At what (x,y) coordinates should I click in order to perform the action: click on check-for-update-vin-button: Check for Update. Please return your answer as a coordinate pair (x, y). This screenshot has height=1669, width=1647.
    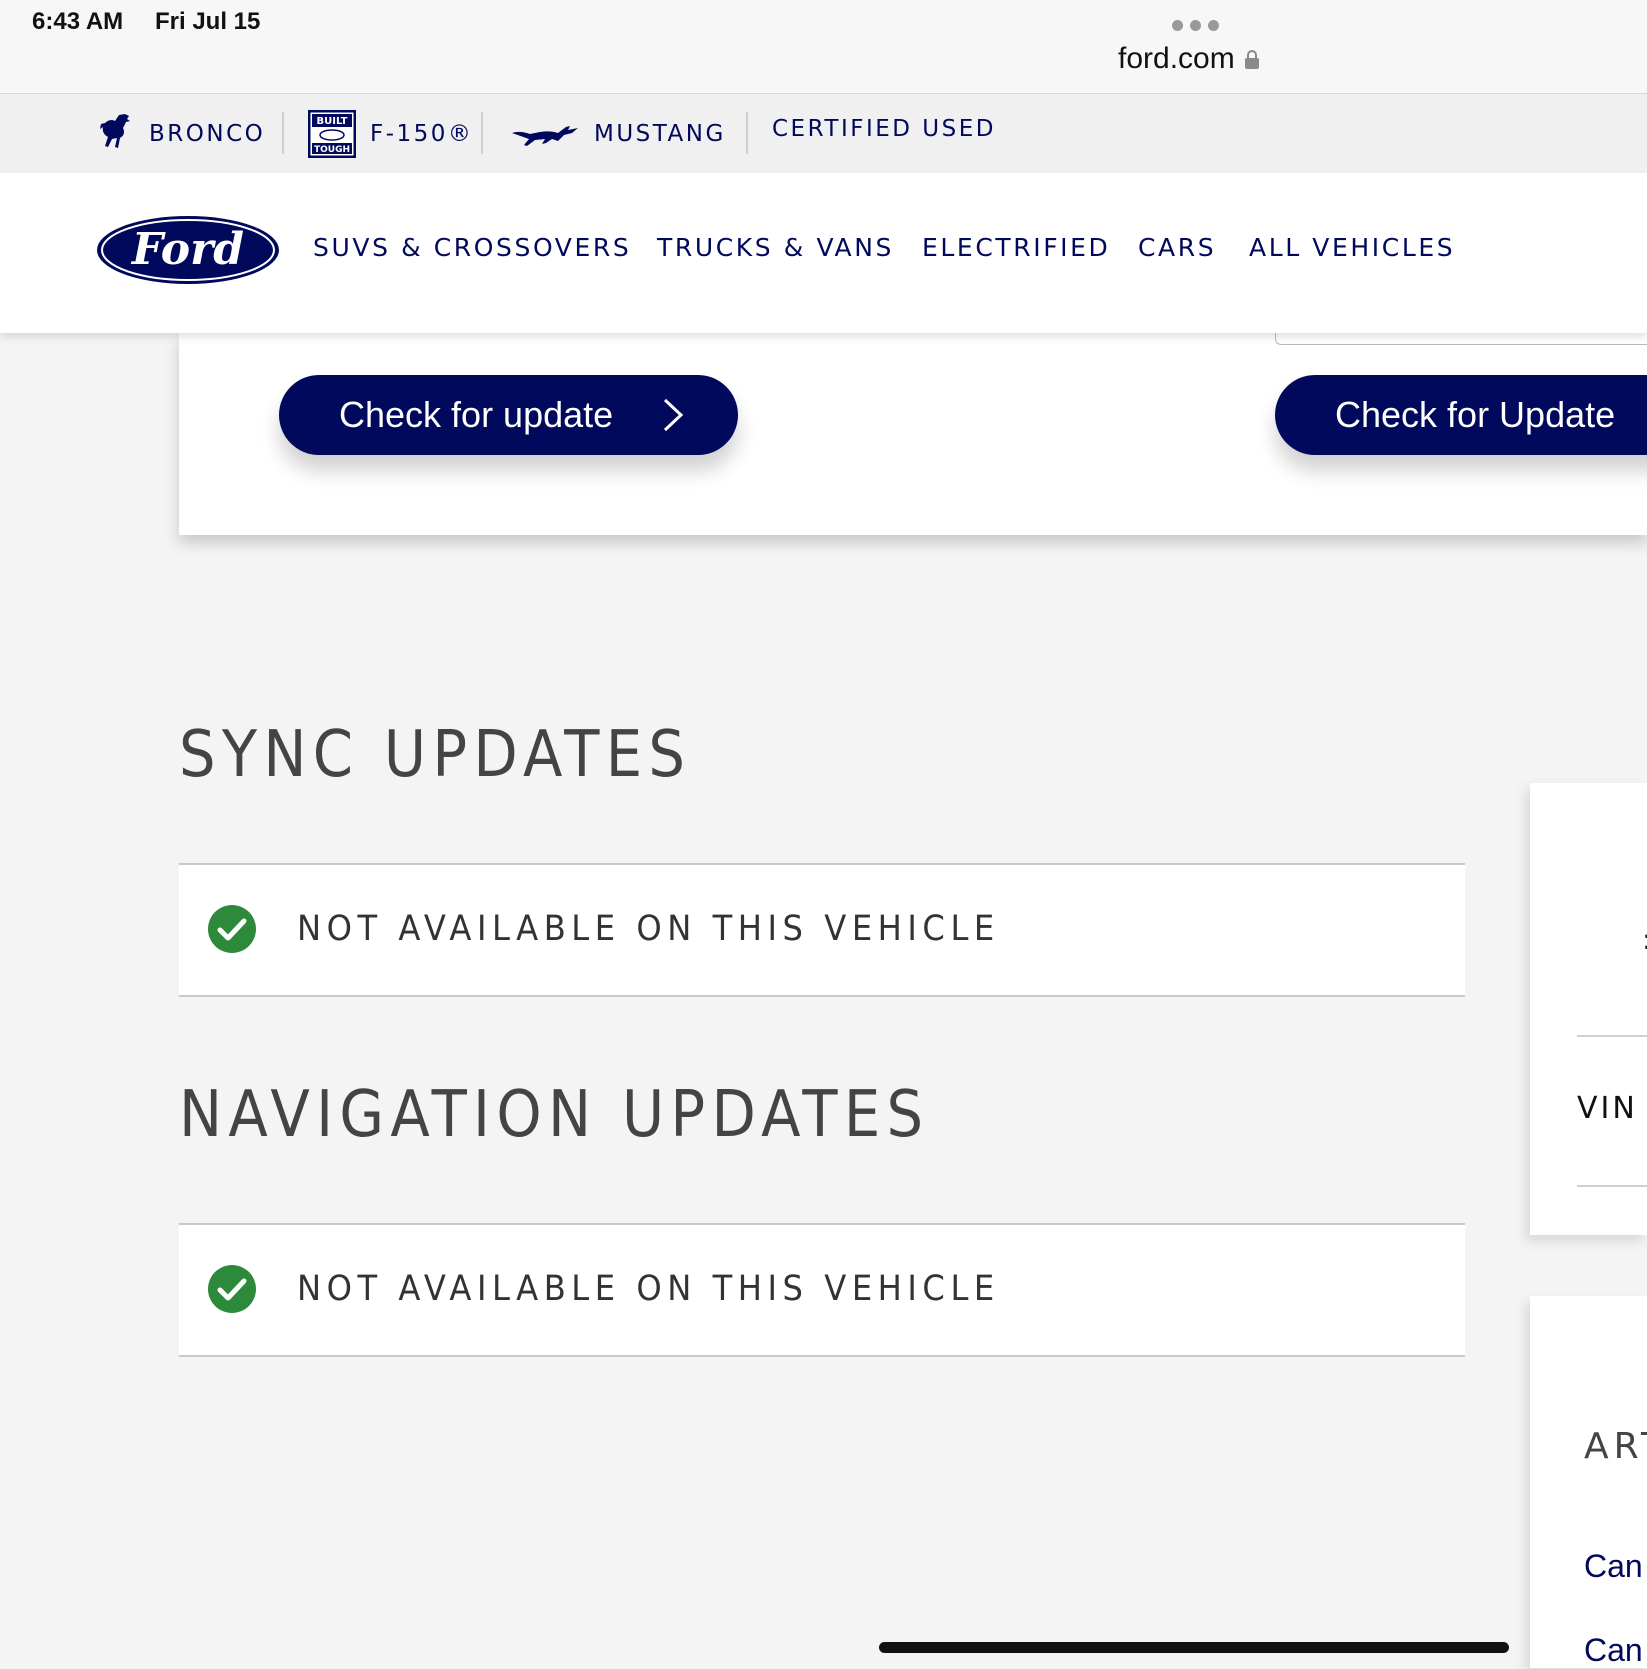
    Looking at the image, I should click on (1461, 415).